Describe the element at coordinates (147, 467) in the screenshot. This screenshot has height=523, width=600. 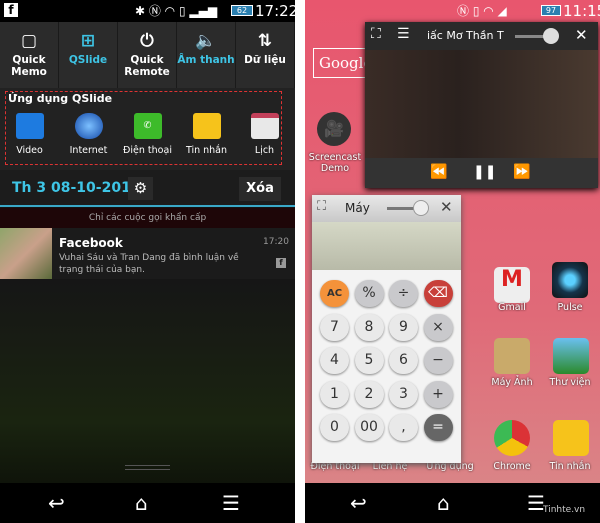
I see `drag-handle` at that location.